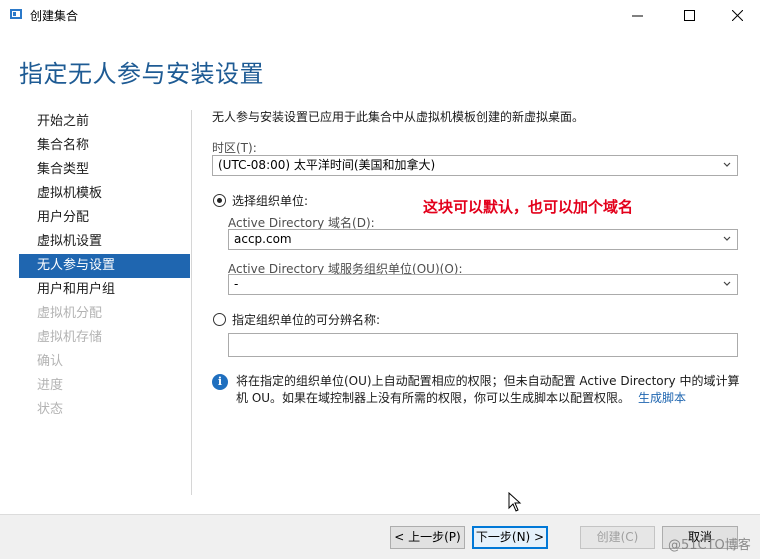  What do you see at coordinates (475, 165) in the screenshot?
I see `timezone-select: (UTC-08:00) 太平洋时间(美国和加拿大)` at bounding box center [475, 165].